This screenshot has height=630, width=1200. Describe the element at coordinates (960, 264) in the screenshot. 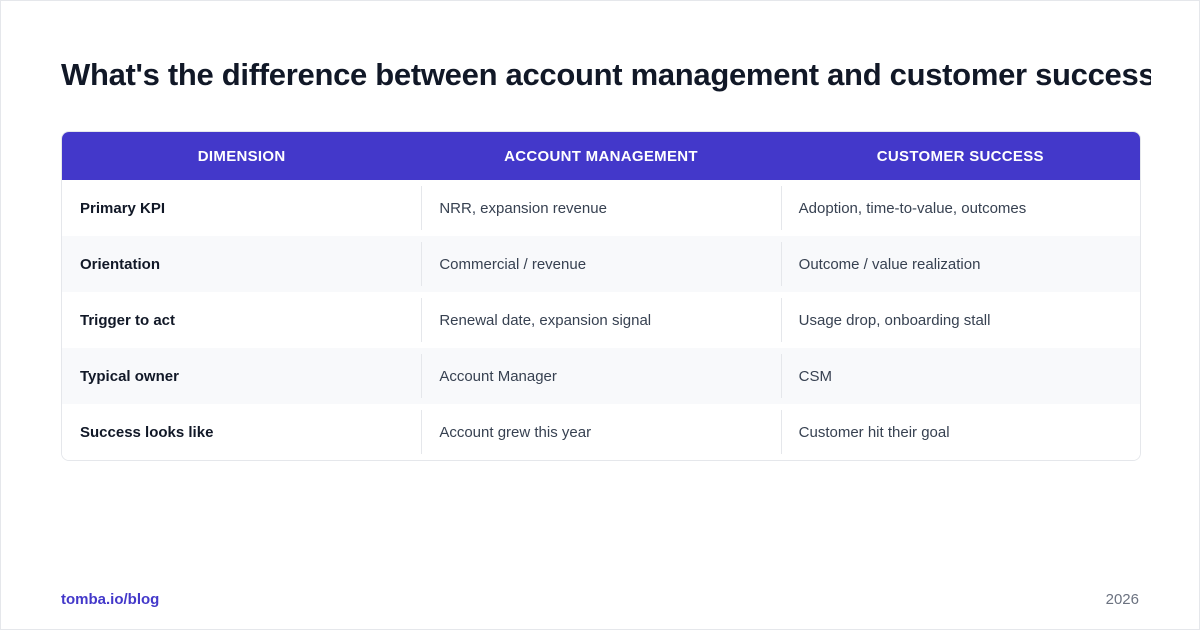

I see `customer-success-cell: Outcome / value realization` at that location.